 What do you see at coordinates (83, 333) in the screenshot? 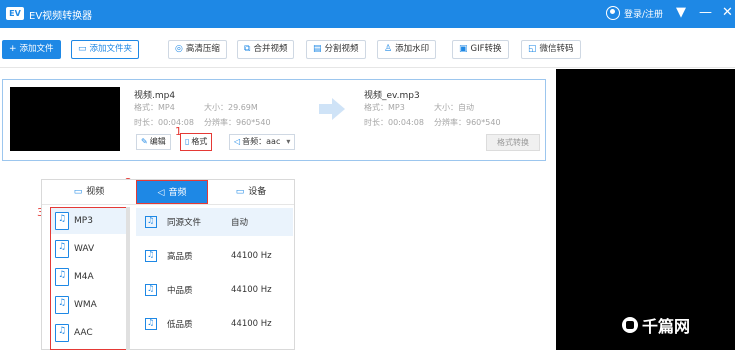
I see `format-item-label: AAC` at bounding box center [83, 333].